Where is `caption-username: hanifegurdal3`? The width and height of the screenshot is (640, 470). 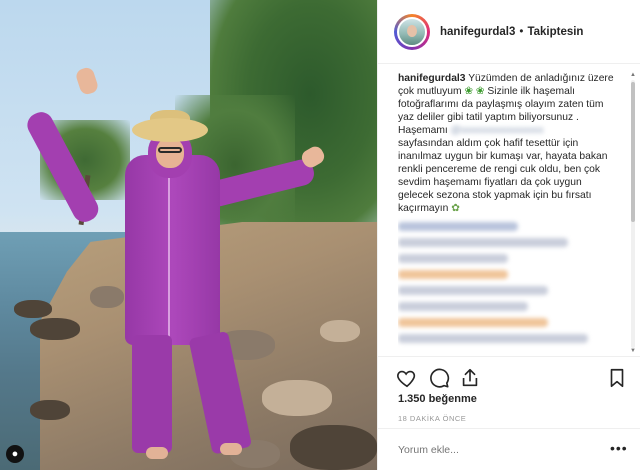 caption-username: hanifegurdal3 is located at coordinates (432, 78).